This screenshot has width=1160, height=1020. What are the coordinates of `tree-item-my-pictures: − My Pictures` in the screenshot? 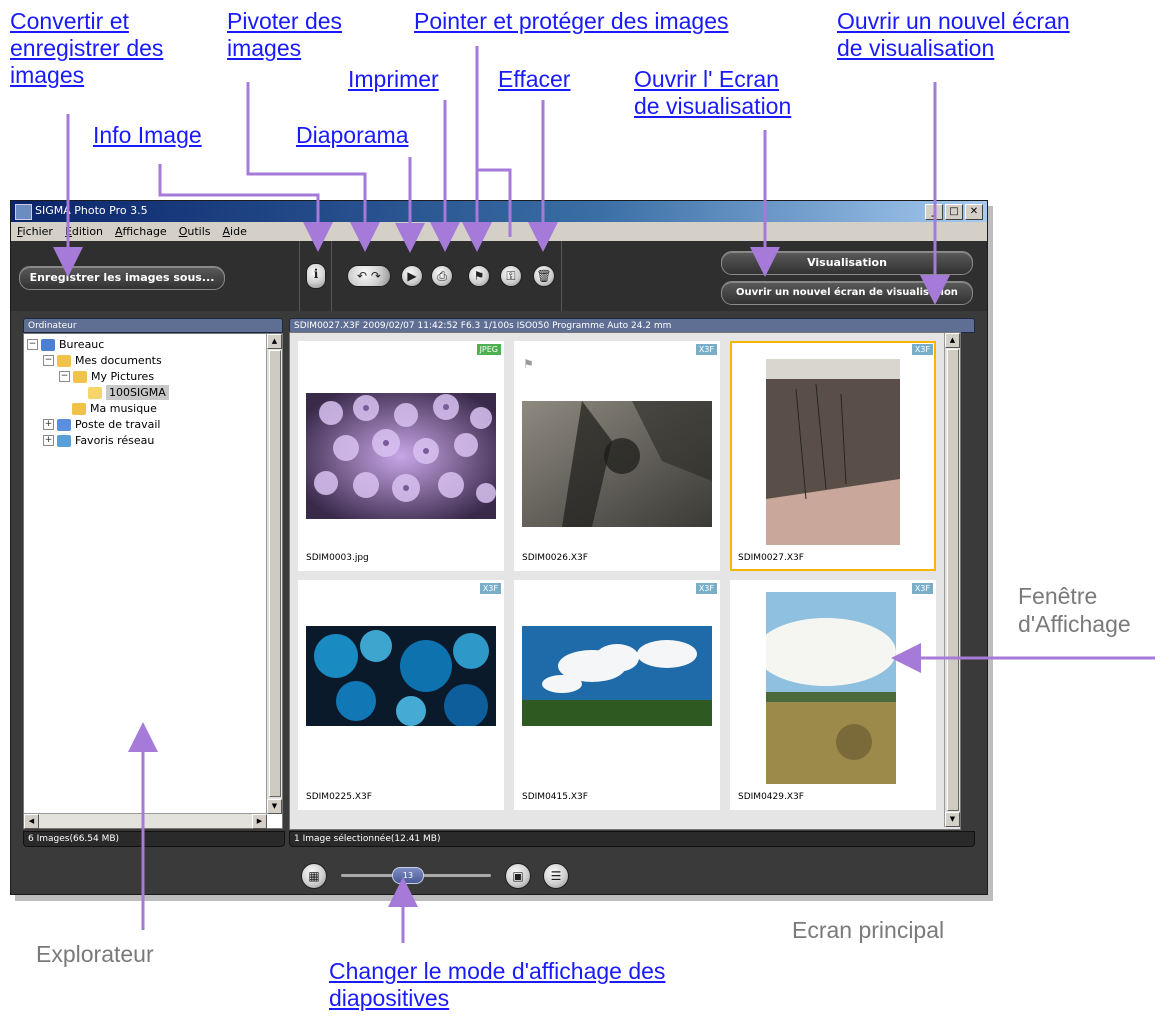 It's located at (106, 376).